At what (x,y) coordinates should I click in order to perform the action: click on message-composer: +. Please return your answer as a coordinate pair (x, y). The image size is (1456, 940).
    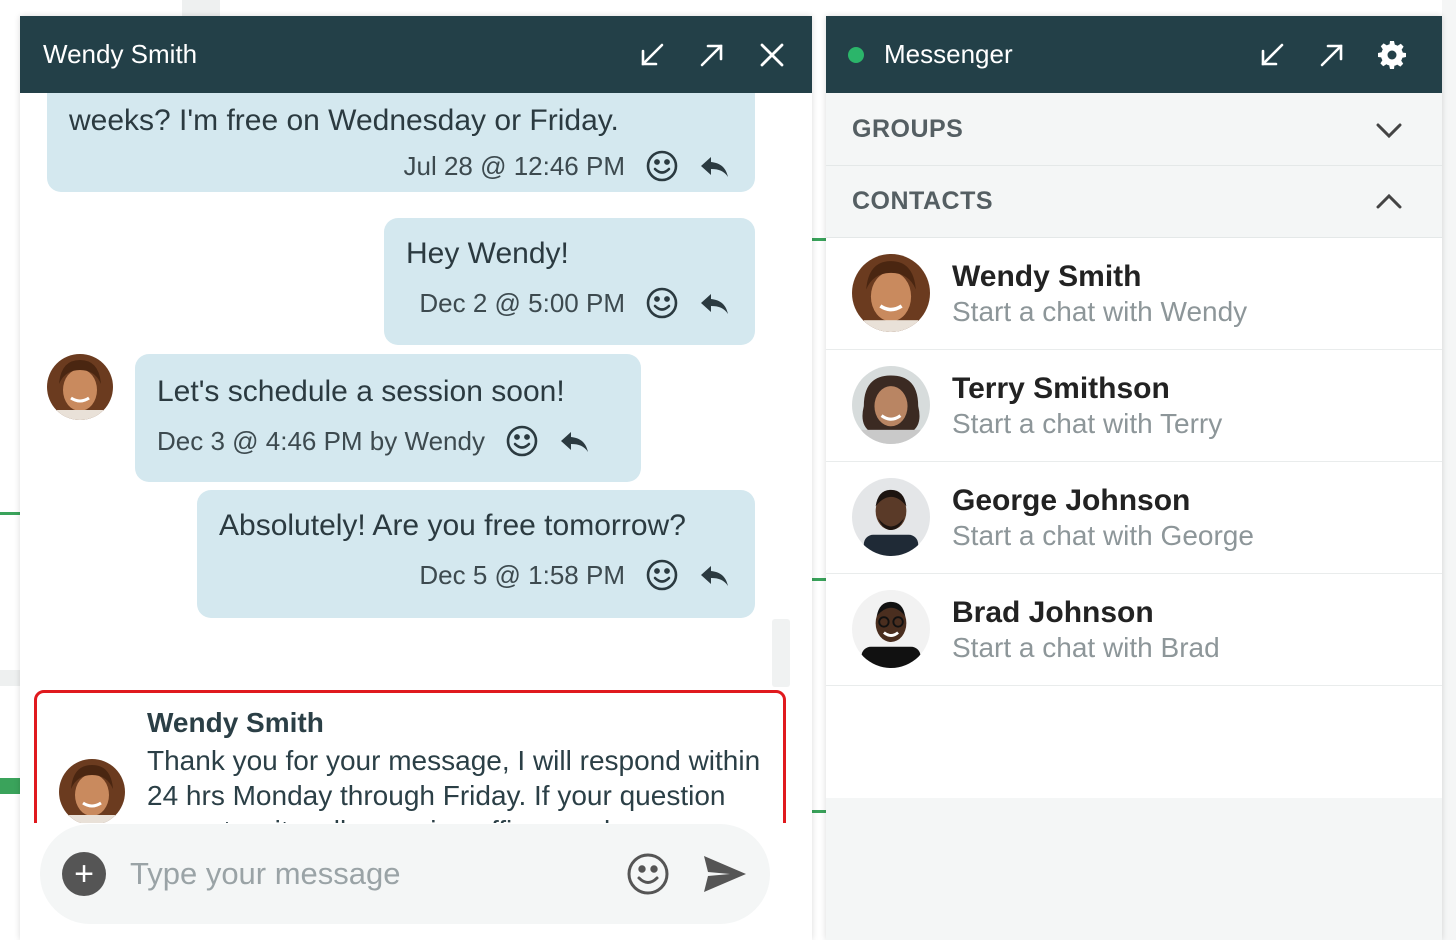
    Looking at the image, I should click on (405, 874).